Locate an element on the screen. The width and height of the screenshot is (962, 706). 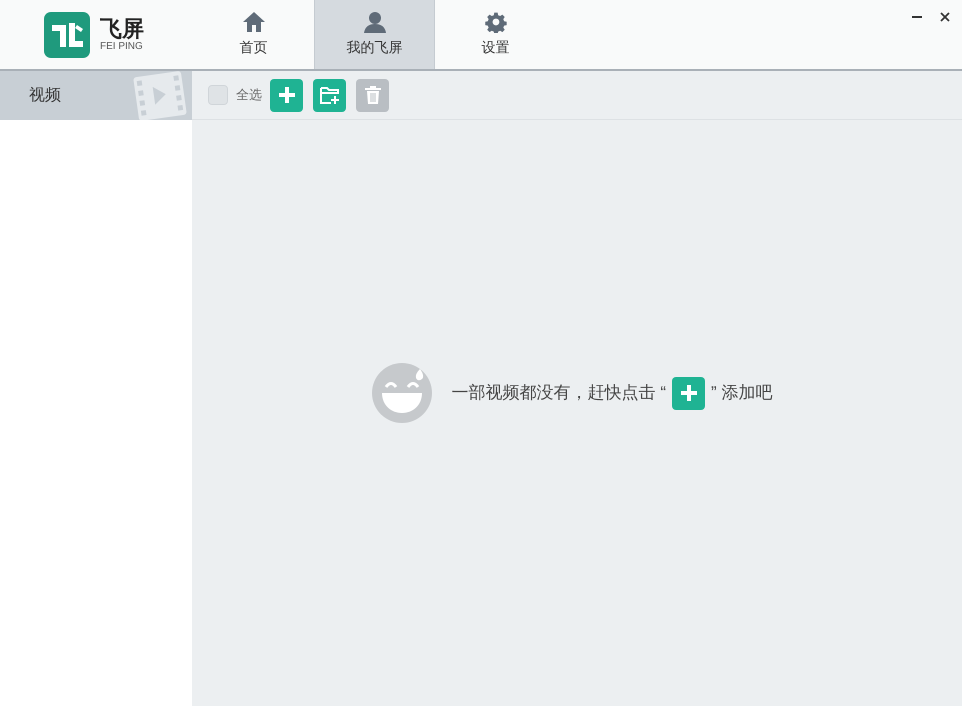
add-folder-button is located at coordinates (329, 95).